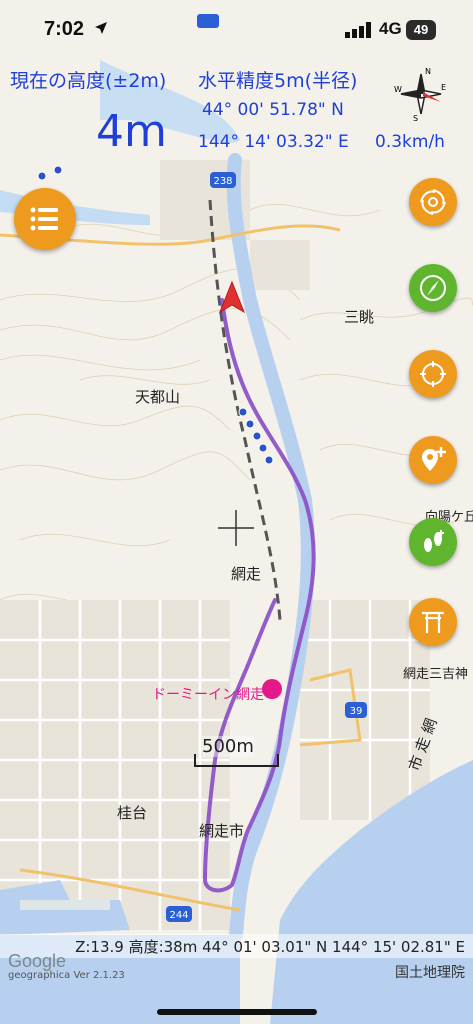 This screenshot has width=473, height=1024. Describe the element at coordinates (273, 142) in the screenshot. I see `longitude-value: 144° 14' 03.32" E` at that location.